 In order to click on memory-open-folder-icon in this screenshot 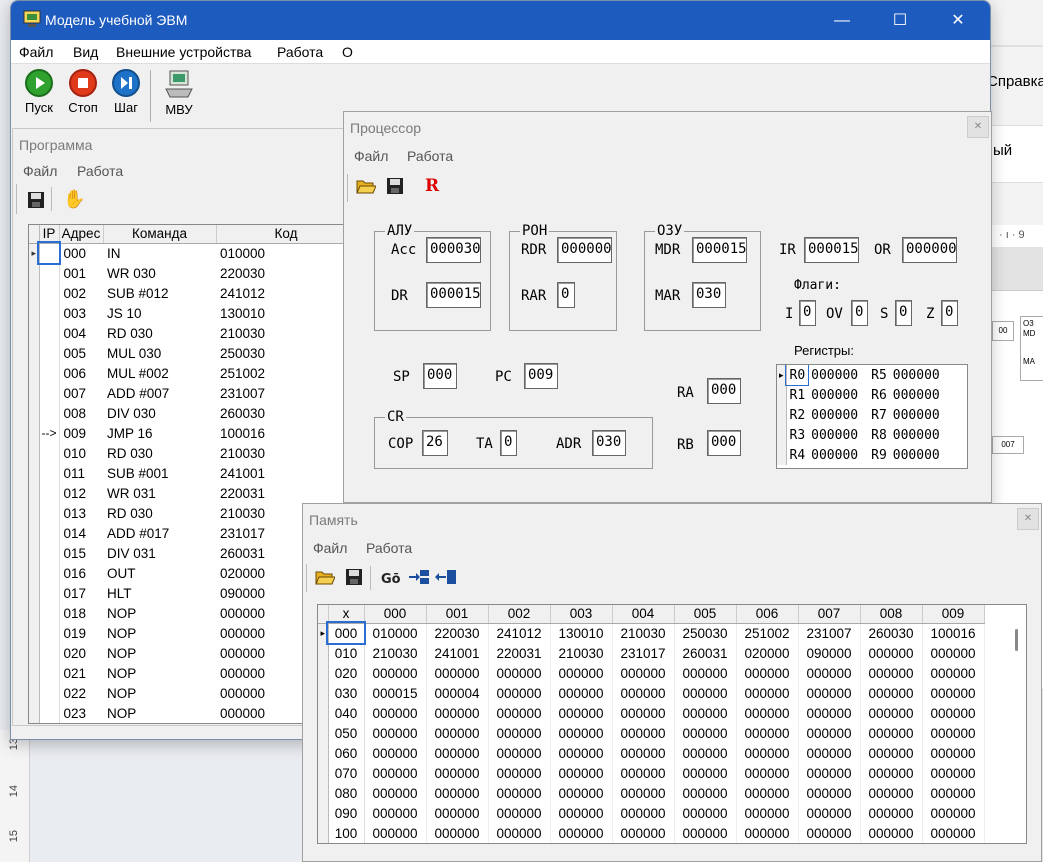, I will do `click(325, 577)`.